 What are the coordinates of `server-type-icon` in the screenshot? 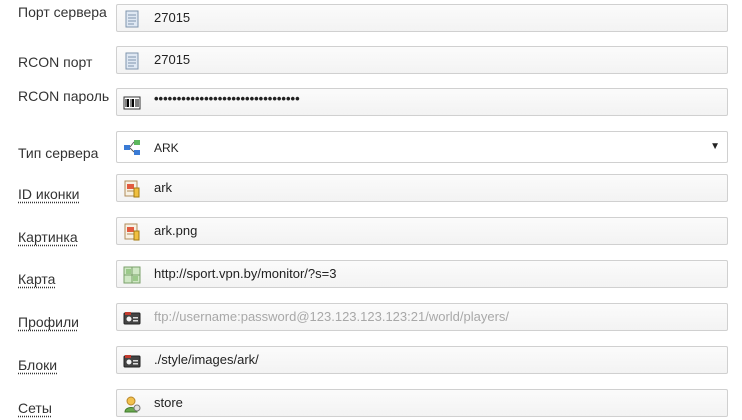 It's located at (132, 147).